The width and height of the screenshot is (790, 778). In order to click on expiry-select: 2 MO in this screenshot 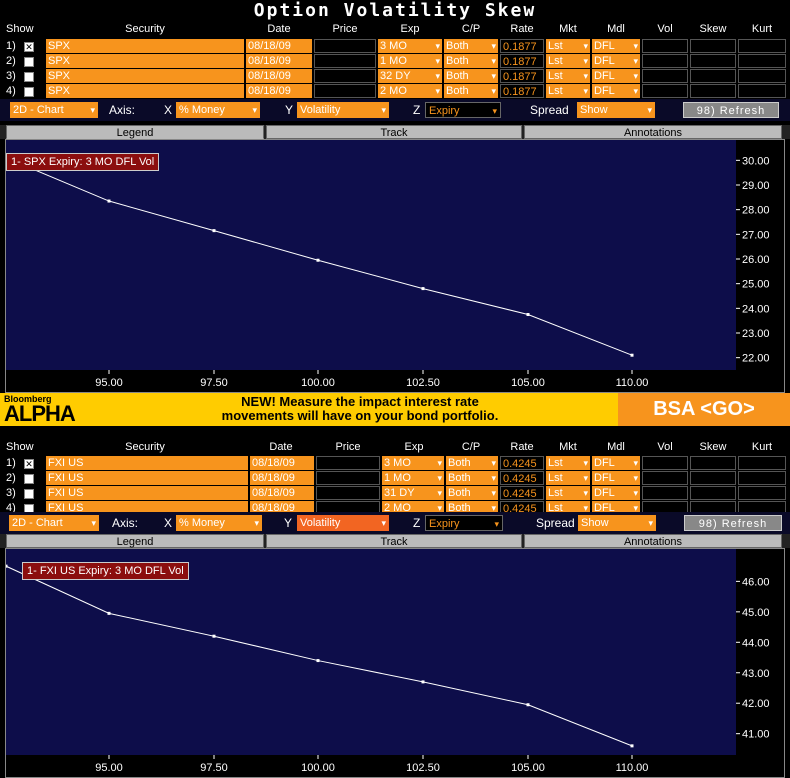, I will do `click(410, 91)`.